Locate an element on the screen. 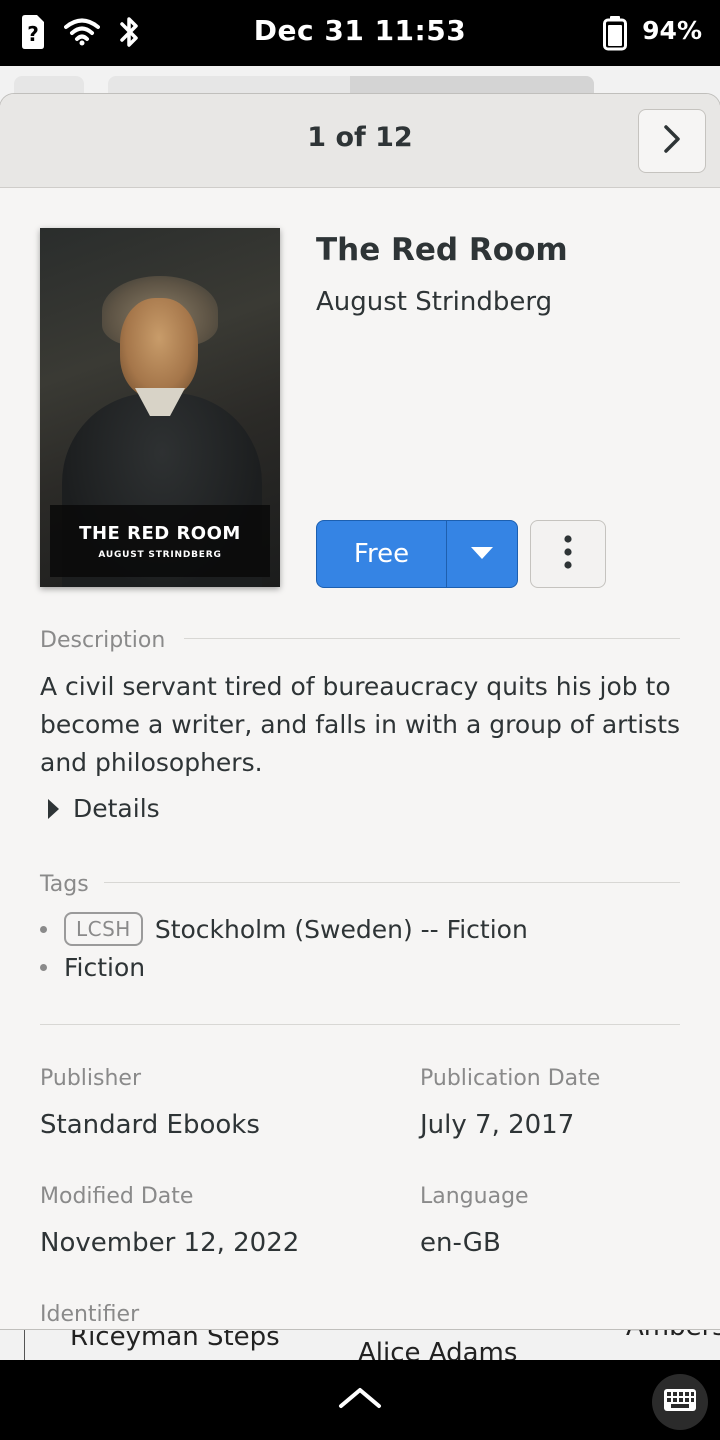  description-heading: Description is located at coordinates (103, 640).